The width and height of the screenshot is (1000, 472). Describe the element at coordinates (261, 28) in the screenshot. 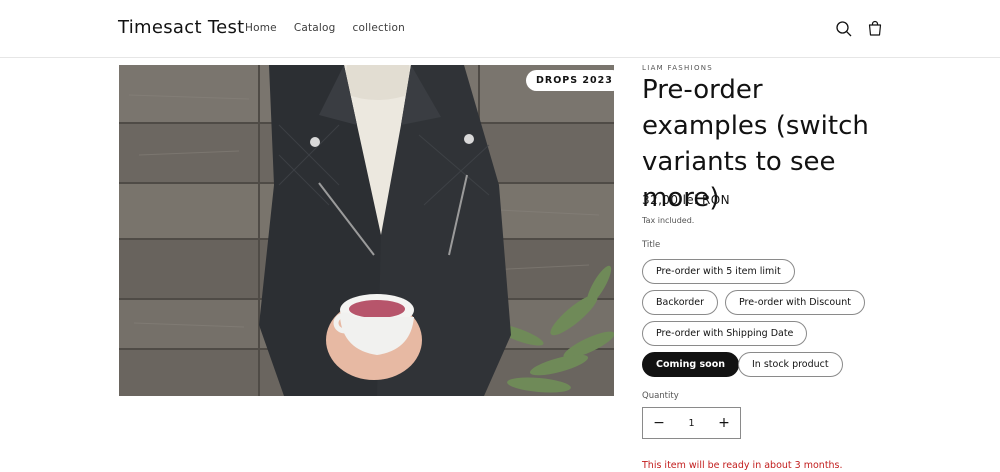

I see `nav-home: Home` at that location.